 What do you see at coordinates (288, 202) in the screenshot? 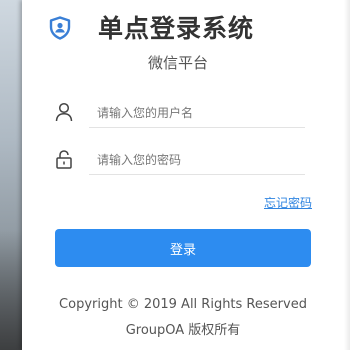
I see `forgot-password-link: 忘记密码` at bounding box center [288, 202].